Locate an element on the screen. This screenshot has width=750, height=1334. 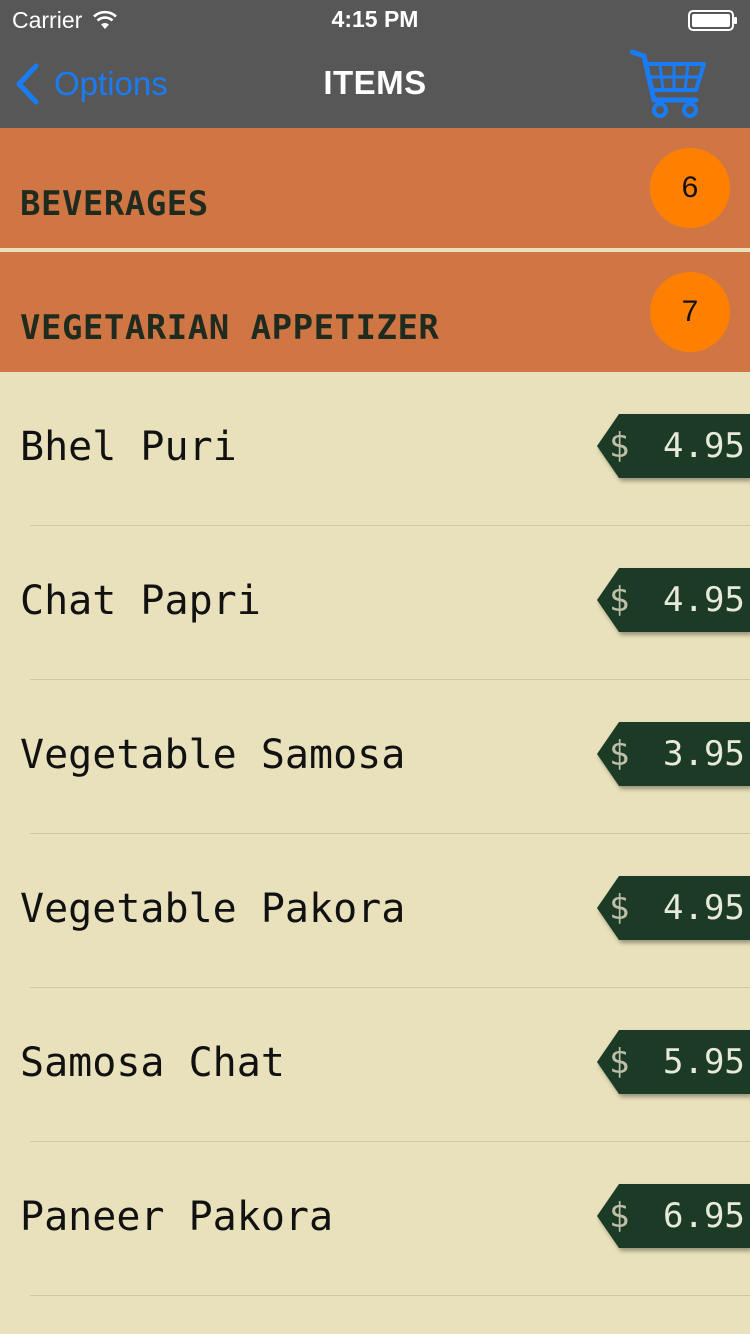
category-title: VEGETARIAN APPETIZER is located at coordinates (230, 328).